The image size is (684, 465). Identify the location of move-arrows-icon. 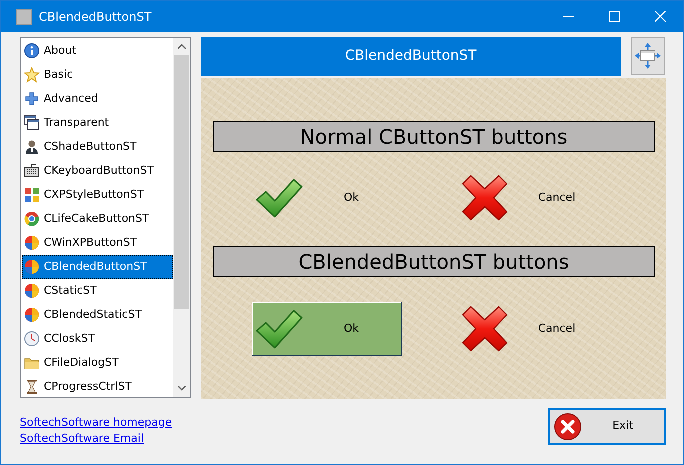
(648, 56).